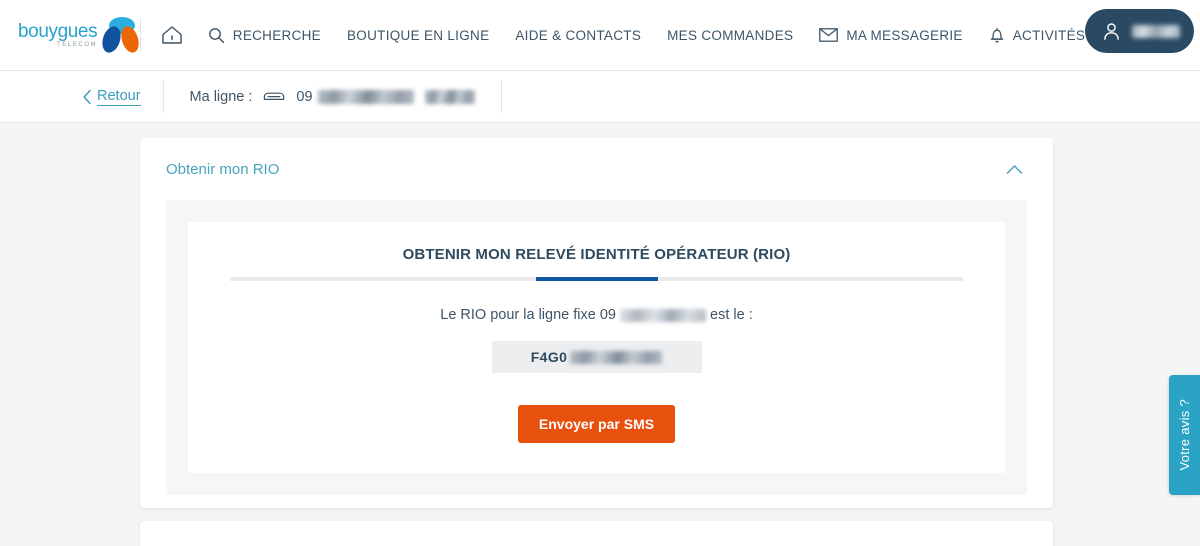 The height and width of the screenshot is (546, 1200). I want to click on section-header-obtenir-rio: Obtenir mon RIO, so click(596, 169).